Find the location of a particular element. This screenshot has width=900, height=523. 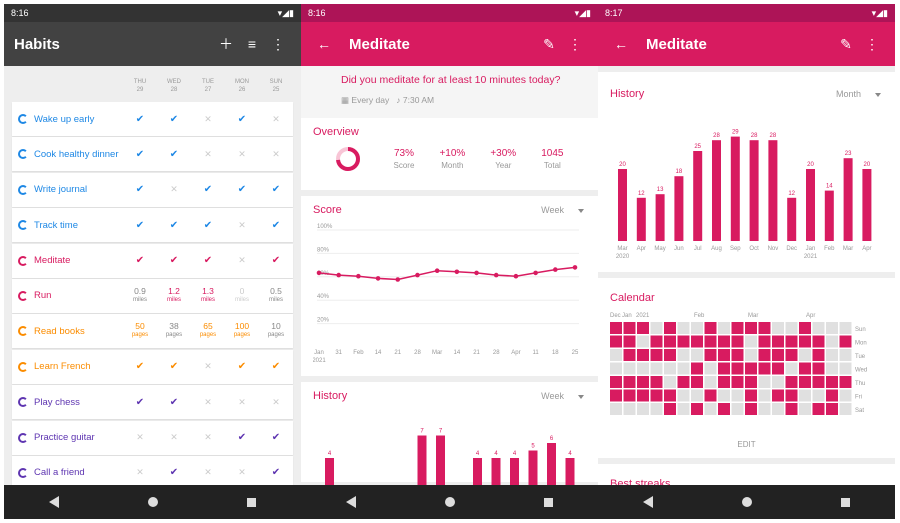

habit-row: Cook healthy dinner ✔ ✔ ✕ ✕ ✕ is located at coordinates (152, 154).